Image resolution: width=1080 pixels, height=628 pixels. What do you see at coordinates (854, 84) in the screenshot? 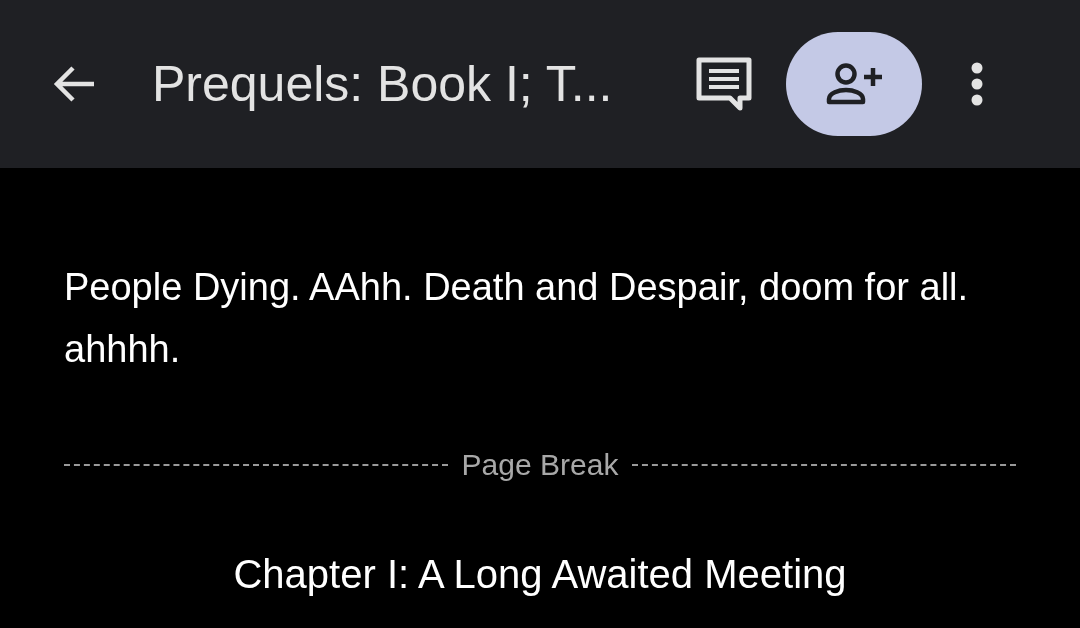
I see `add-person-icon` at bounding box center [854, 84].